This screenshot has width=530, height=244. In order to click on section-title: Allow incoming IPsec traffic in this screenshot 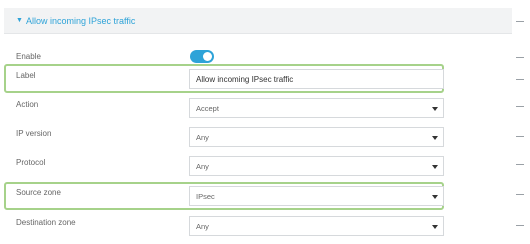, I will do `click(81, 21)`.